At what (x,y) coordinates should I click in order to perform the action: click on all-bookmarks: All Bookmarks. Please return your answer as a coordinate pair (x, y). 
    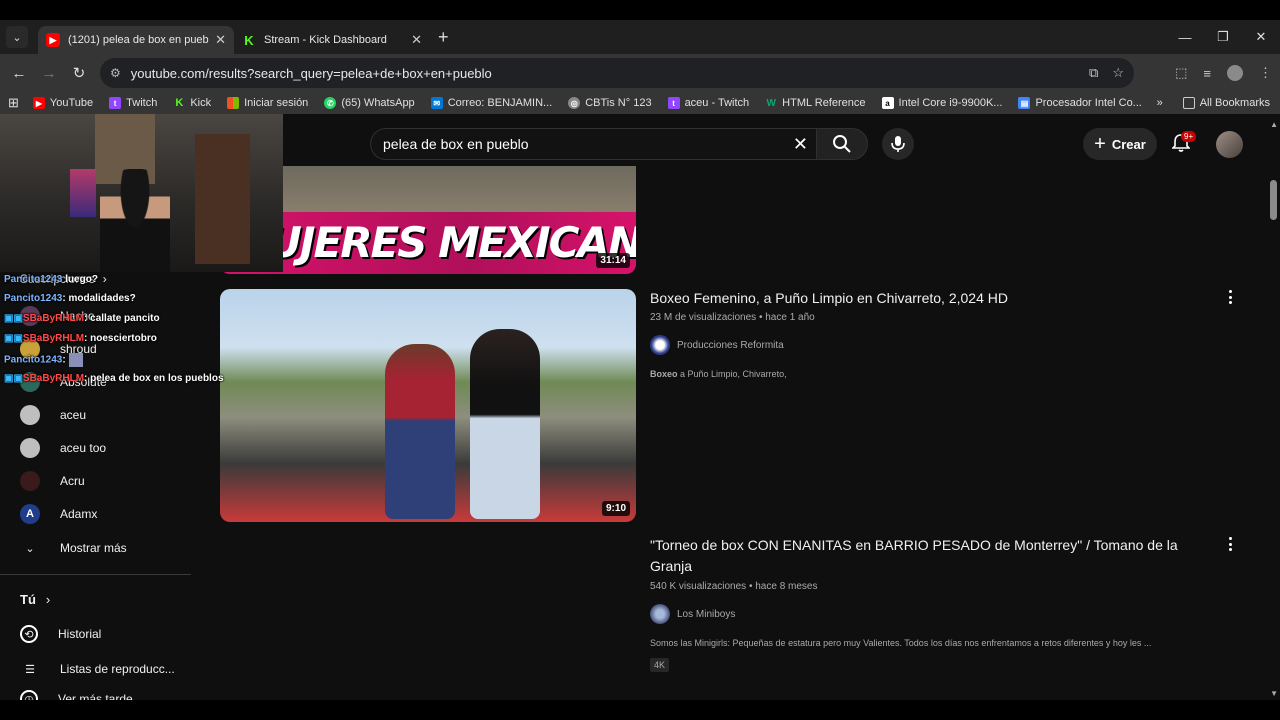
    Looking at the image, I should click on (1226, 103).